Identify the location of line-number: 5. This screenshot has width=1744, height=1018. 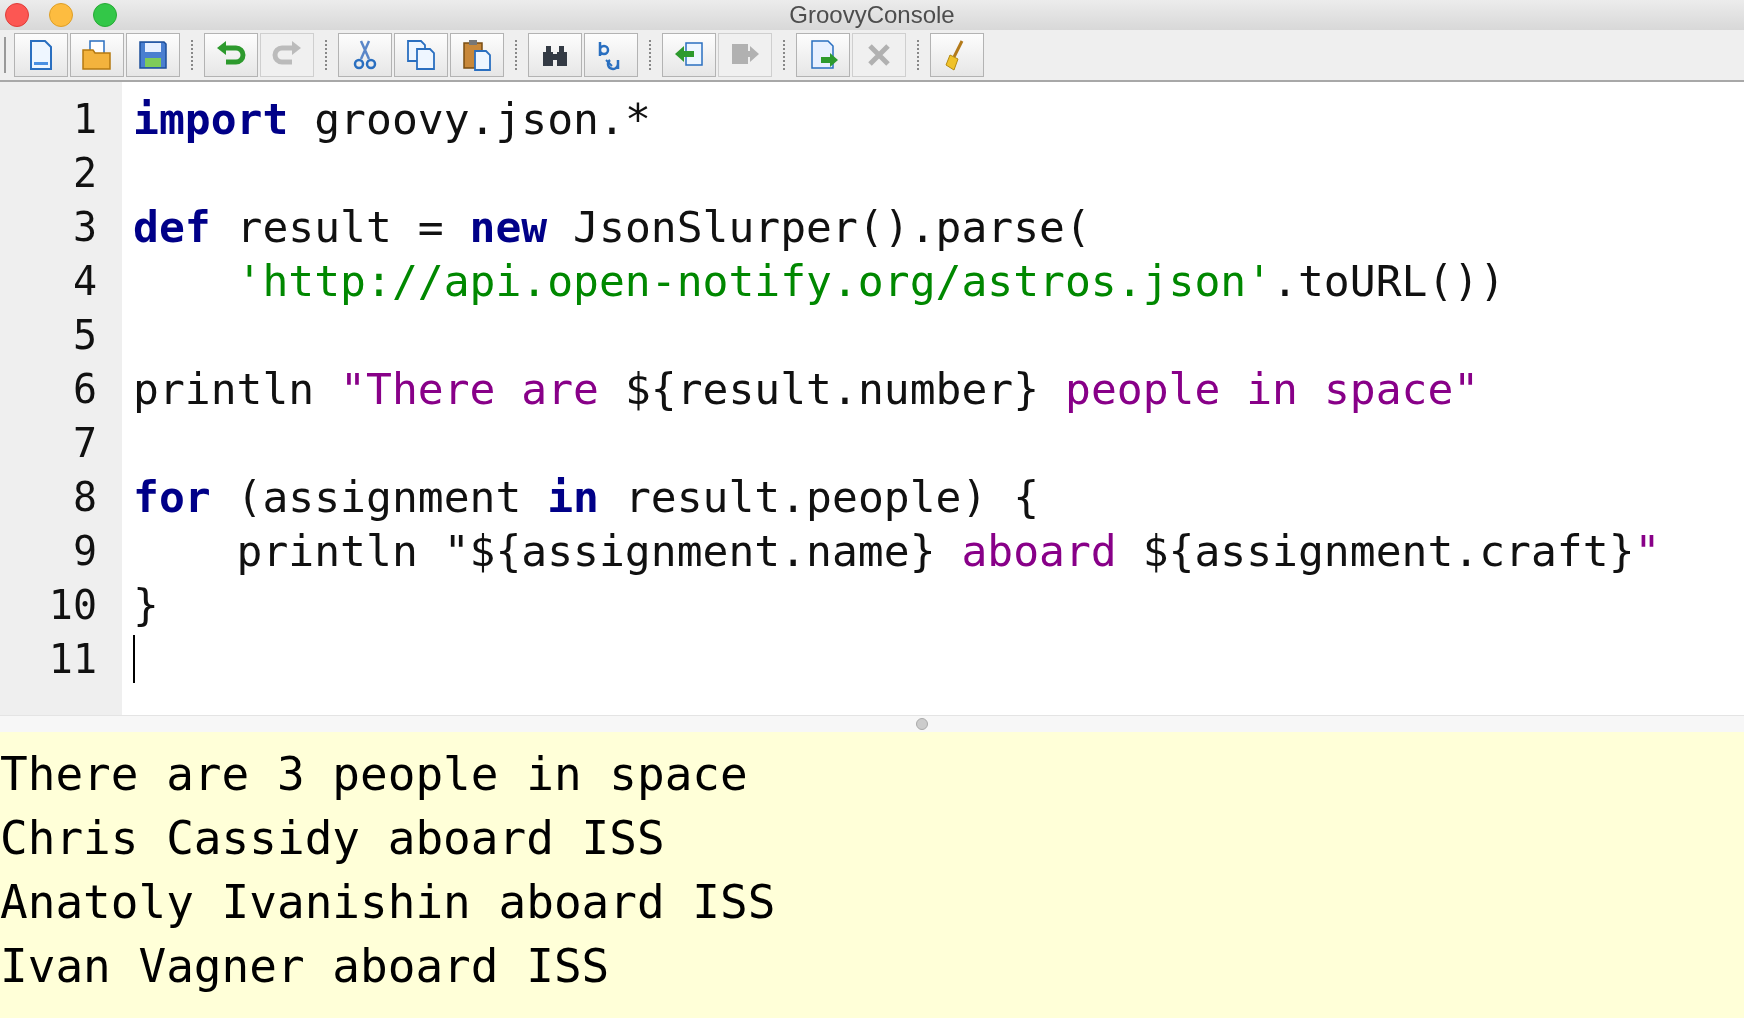
(85, 335).